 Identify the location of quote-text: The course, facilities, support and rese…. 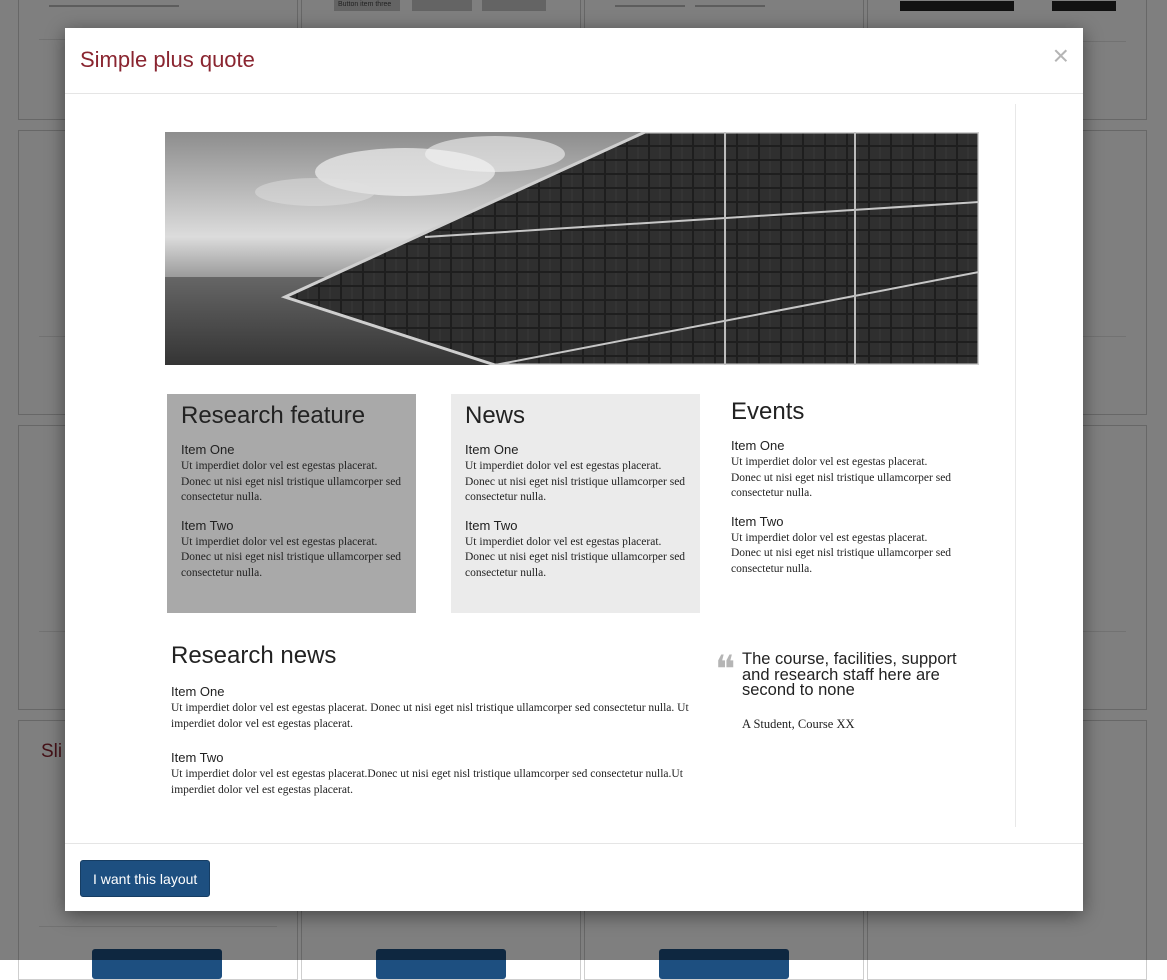
(849, 674).